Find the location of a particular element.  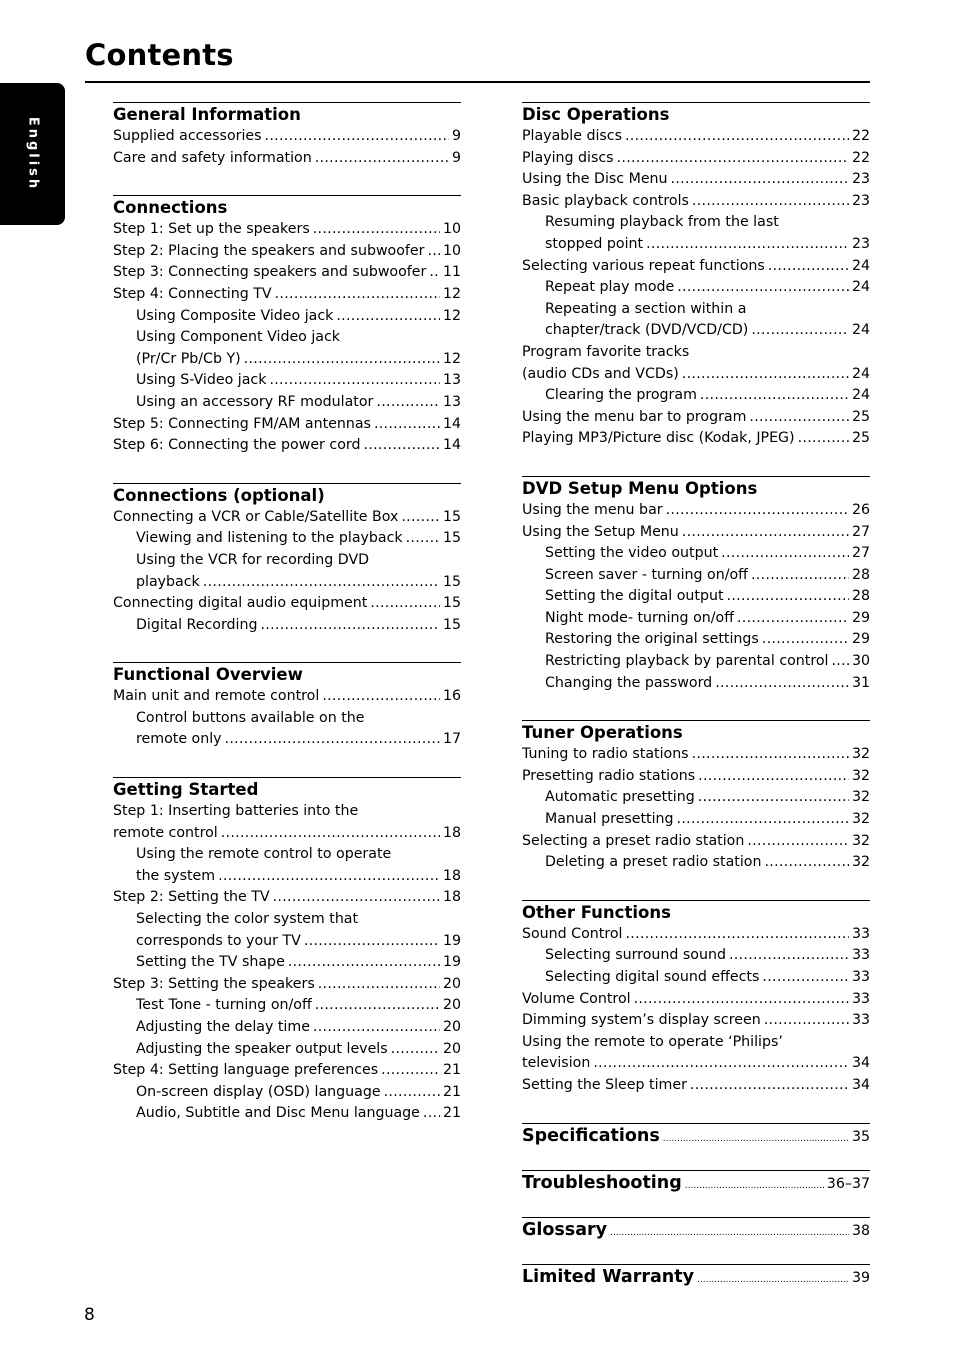

toc-entry: Digital Recording 15 is located at coordinates (287, 626).